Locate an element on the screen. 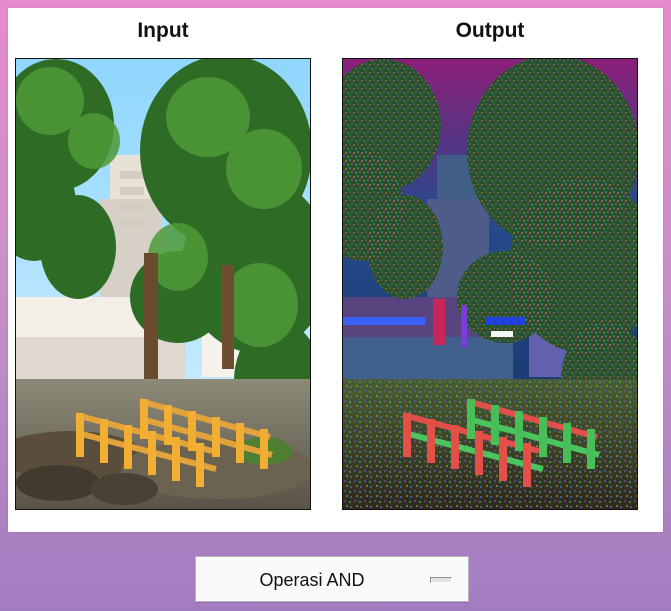 Image resolution: width=671 pixels, height=611 pixels. dropdown-indicator-icon is located at coordinates (441, 580).